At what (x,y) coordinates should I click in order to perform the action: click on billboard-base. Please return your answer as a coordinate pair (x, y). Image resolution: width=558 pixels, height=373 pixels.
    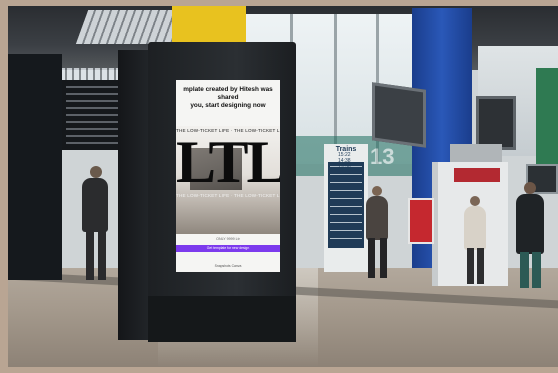
    Looking at the image, I should click on (222, 319).